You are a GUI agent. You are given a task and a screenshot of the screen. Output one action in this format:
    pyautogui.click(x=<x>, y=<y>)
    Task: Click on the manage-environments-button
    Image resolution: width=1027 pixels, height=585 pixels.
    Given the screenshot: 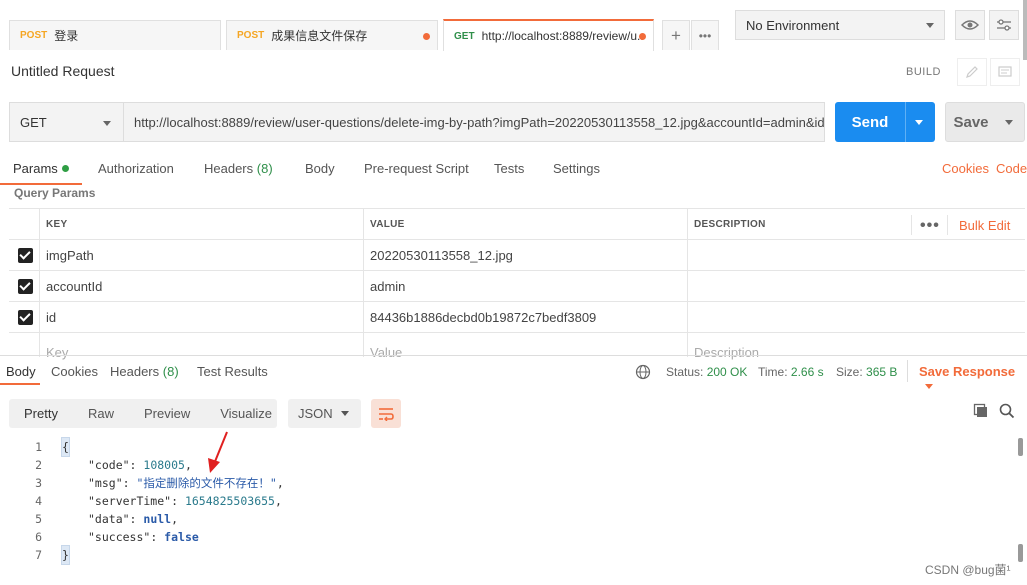 What is the action you would take?
    pyautogui.click(x=1004, y=25)
    